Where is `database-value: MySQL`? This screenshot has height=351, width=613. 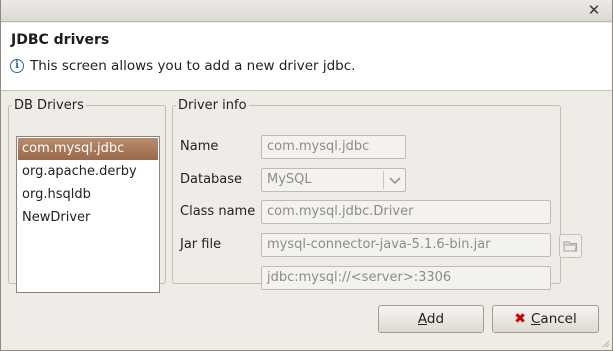
database-value: MySQL is located at coordinates (289, 179).